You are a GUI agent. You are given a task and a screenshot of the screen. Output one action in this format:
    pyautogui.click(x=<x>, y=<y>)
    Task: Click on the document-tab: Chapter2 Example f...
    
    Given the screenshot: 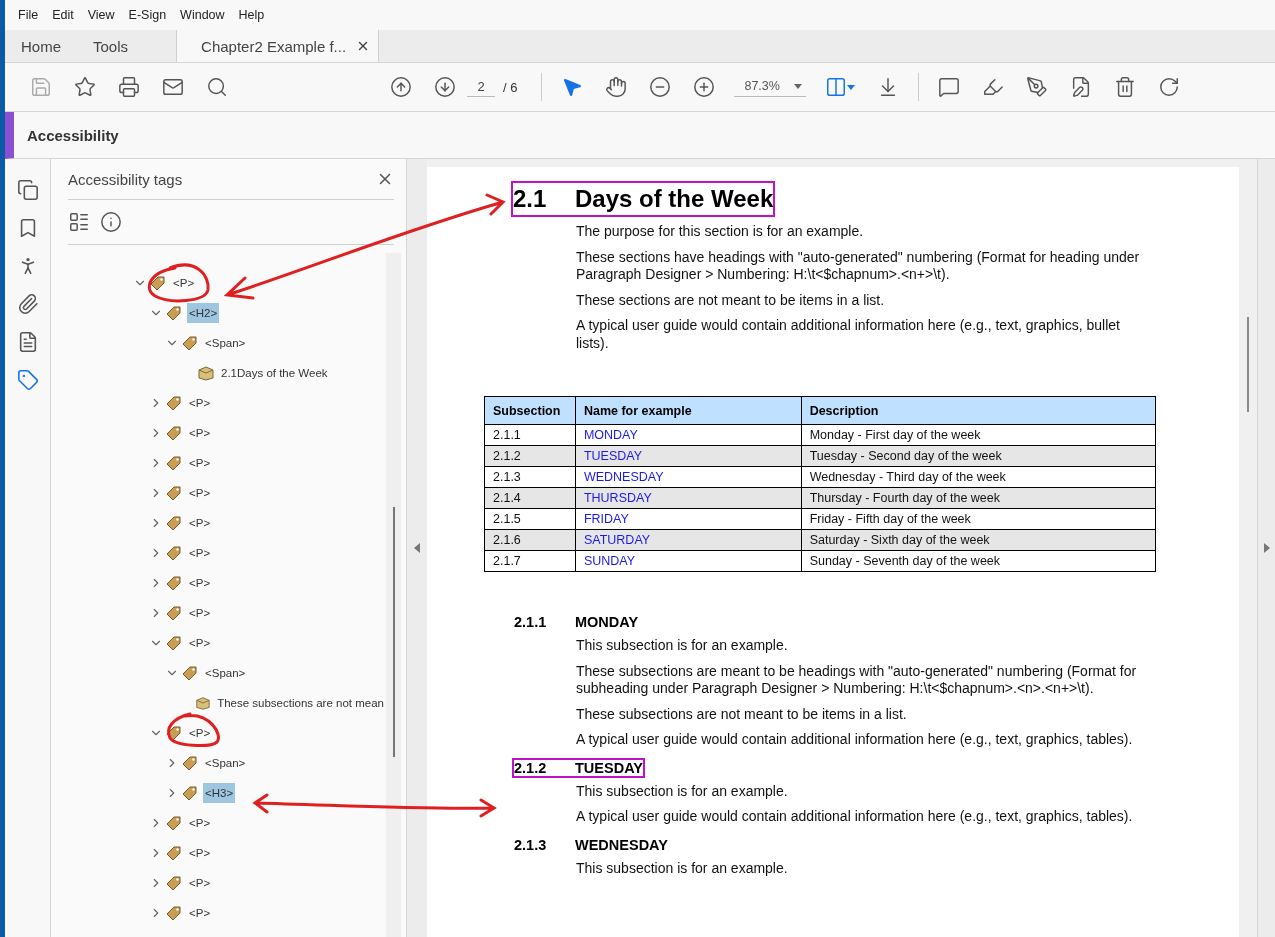 What is the action you would take?
    pyautogui.click(x=278, y=46)
    